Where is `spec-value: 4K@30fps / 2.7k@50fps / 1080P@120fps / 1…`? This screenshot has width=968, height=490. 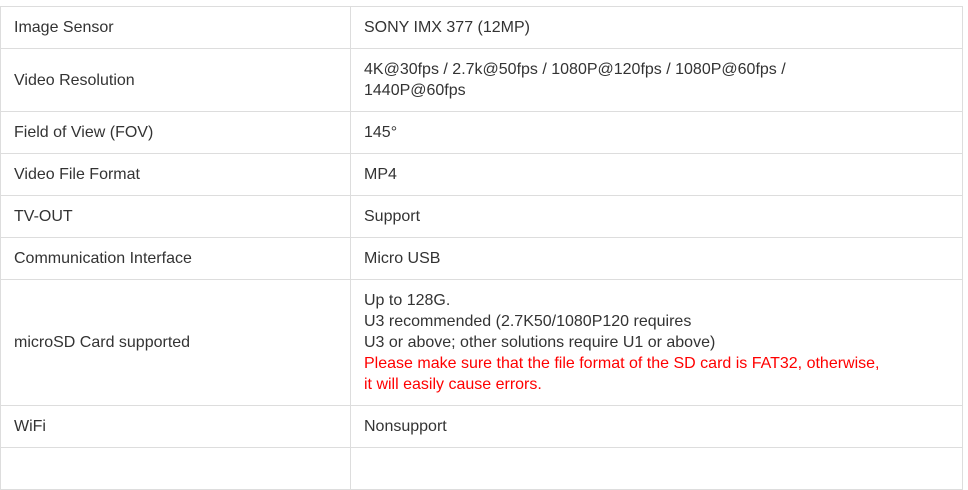 spec-value: 4K@30fps / 2.7k@50fps / 1080P@120fps / 1… is located at coordinates (656, 80).